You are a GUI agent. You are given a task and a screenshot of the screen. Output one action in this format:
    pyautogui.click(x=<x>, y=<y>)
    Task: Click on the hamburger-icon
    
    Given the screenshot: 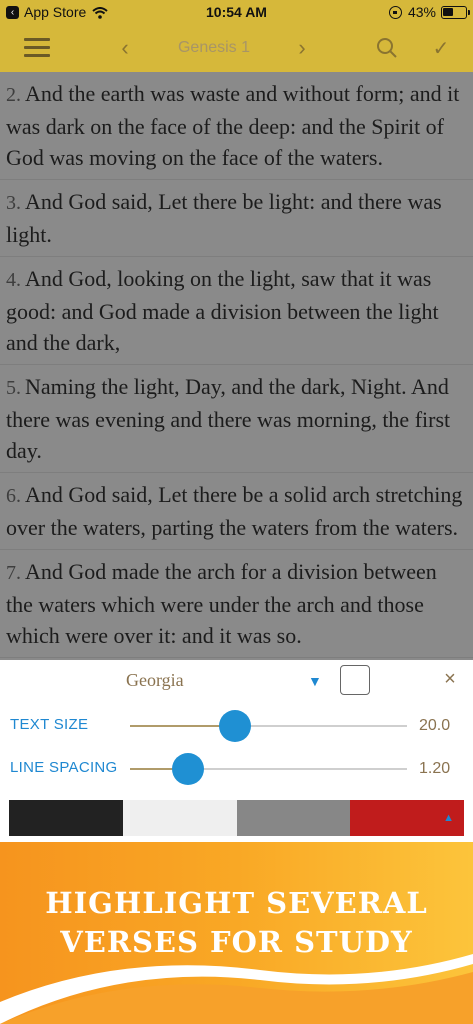 What is the action you would take?
    pyautogui.click(x=37, y=48)
    